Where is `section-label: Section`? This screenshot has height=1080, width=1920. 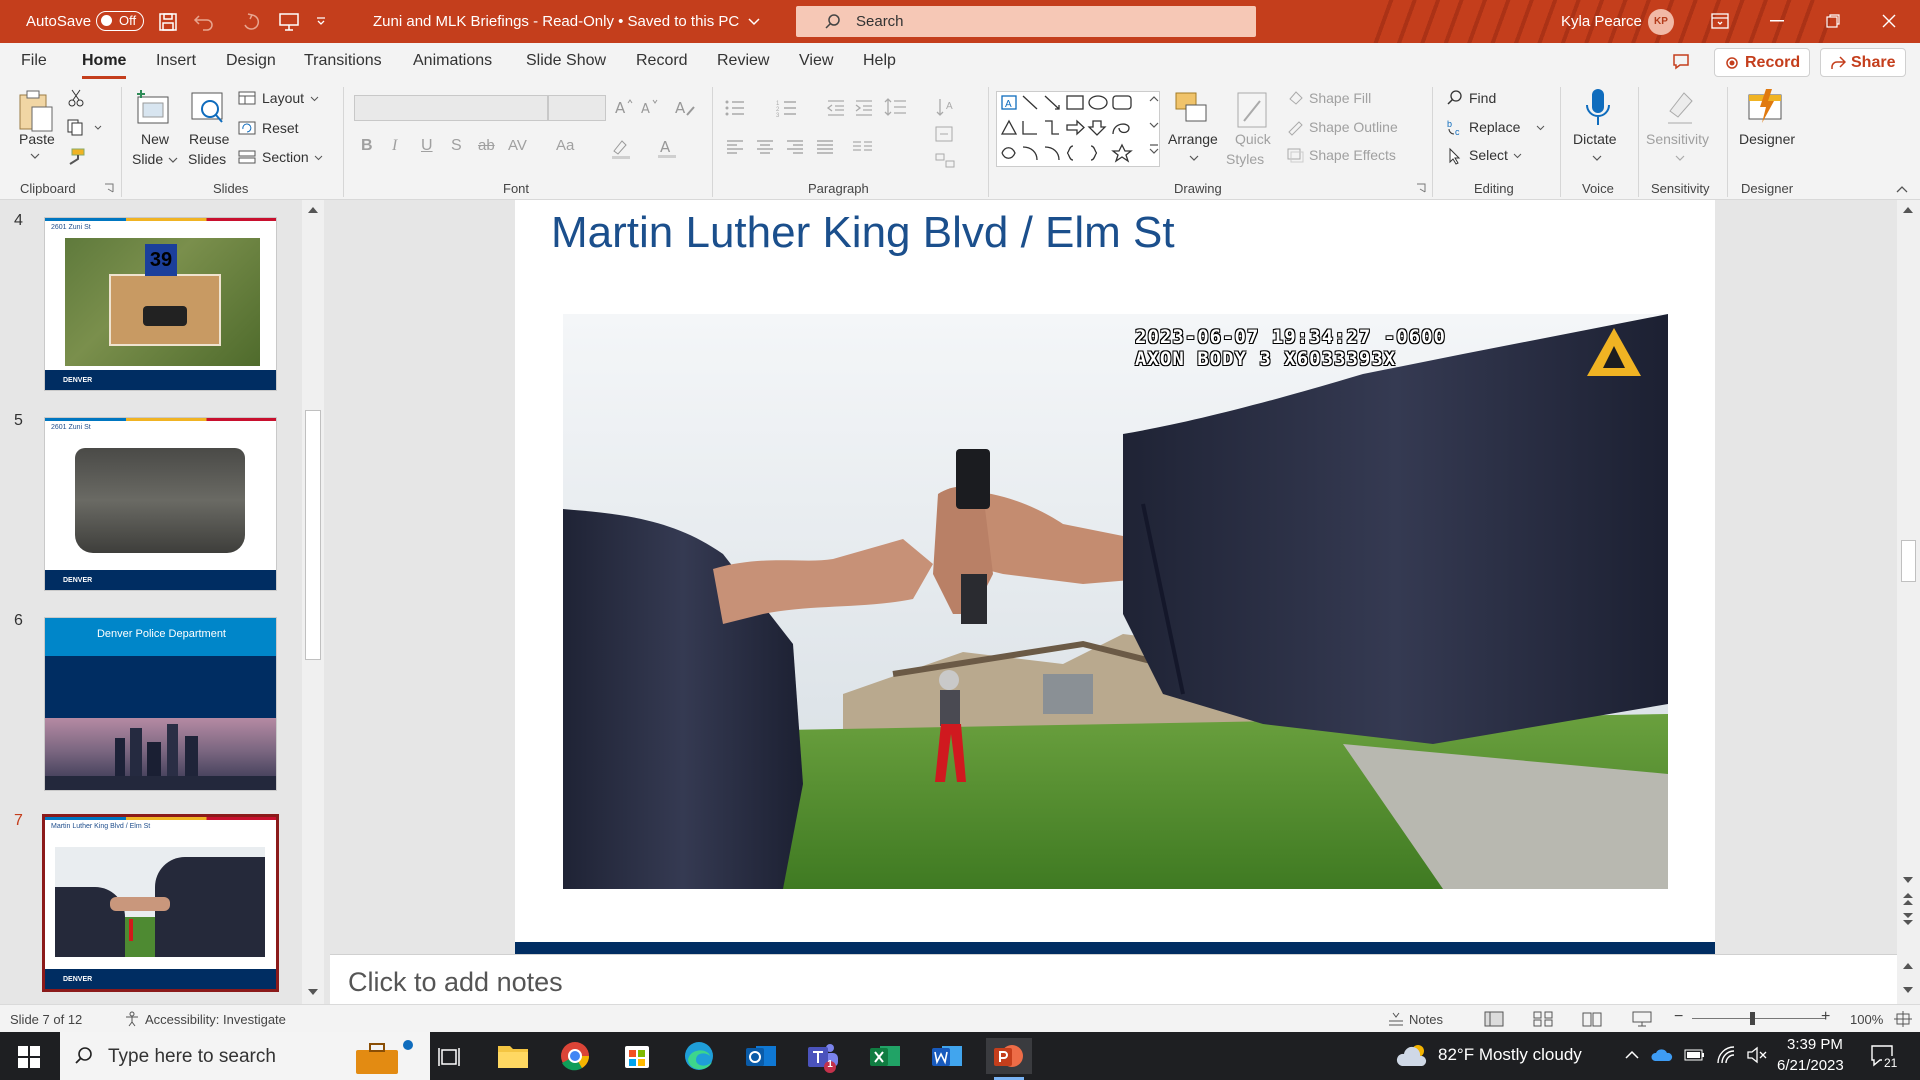
section-label: Section is located at coordinates (285, 157).